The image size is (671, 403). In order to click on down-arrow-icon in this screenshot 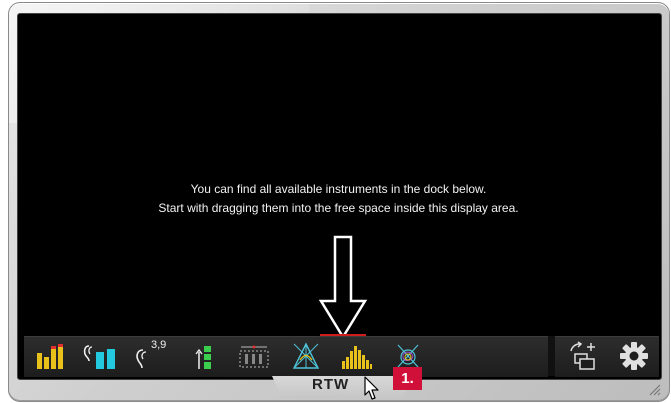, I will do `click(343, 287)`.